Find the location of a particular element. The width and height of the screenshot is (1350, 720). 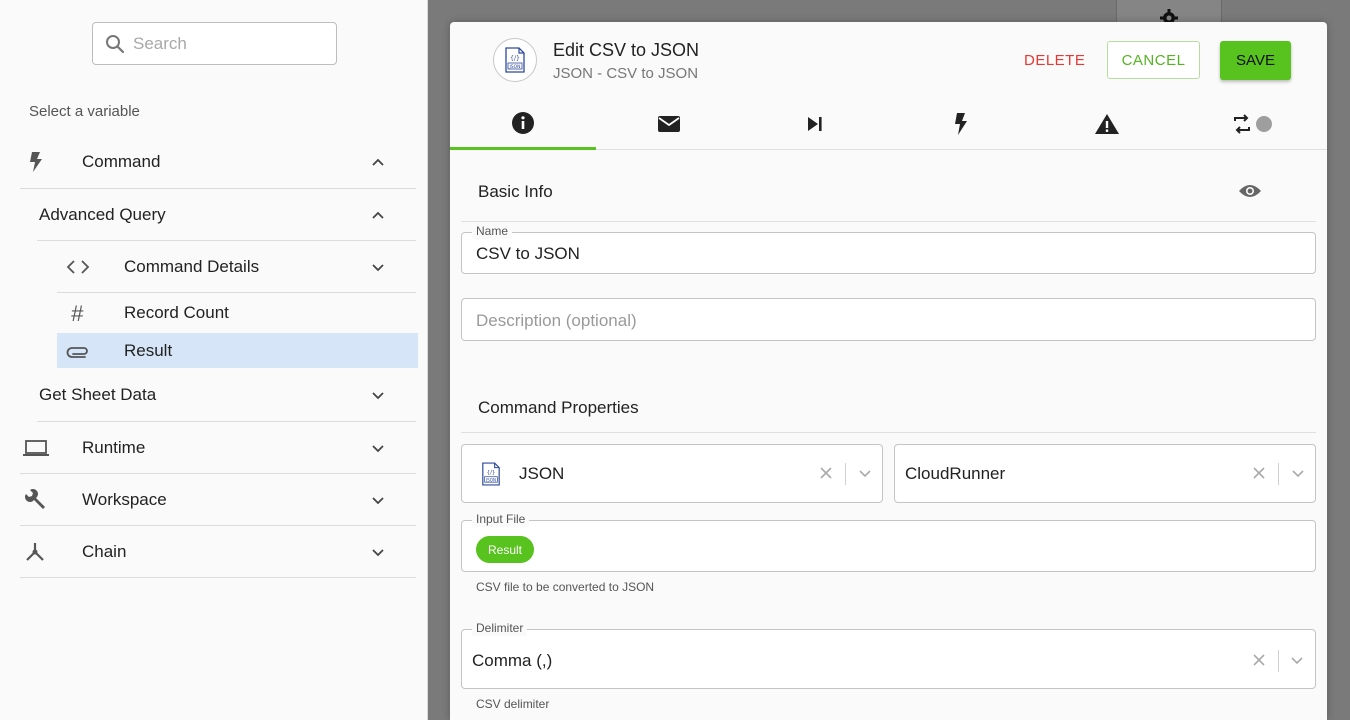

select-variable-label: Select a variable is located at coordinates (84, 111).